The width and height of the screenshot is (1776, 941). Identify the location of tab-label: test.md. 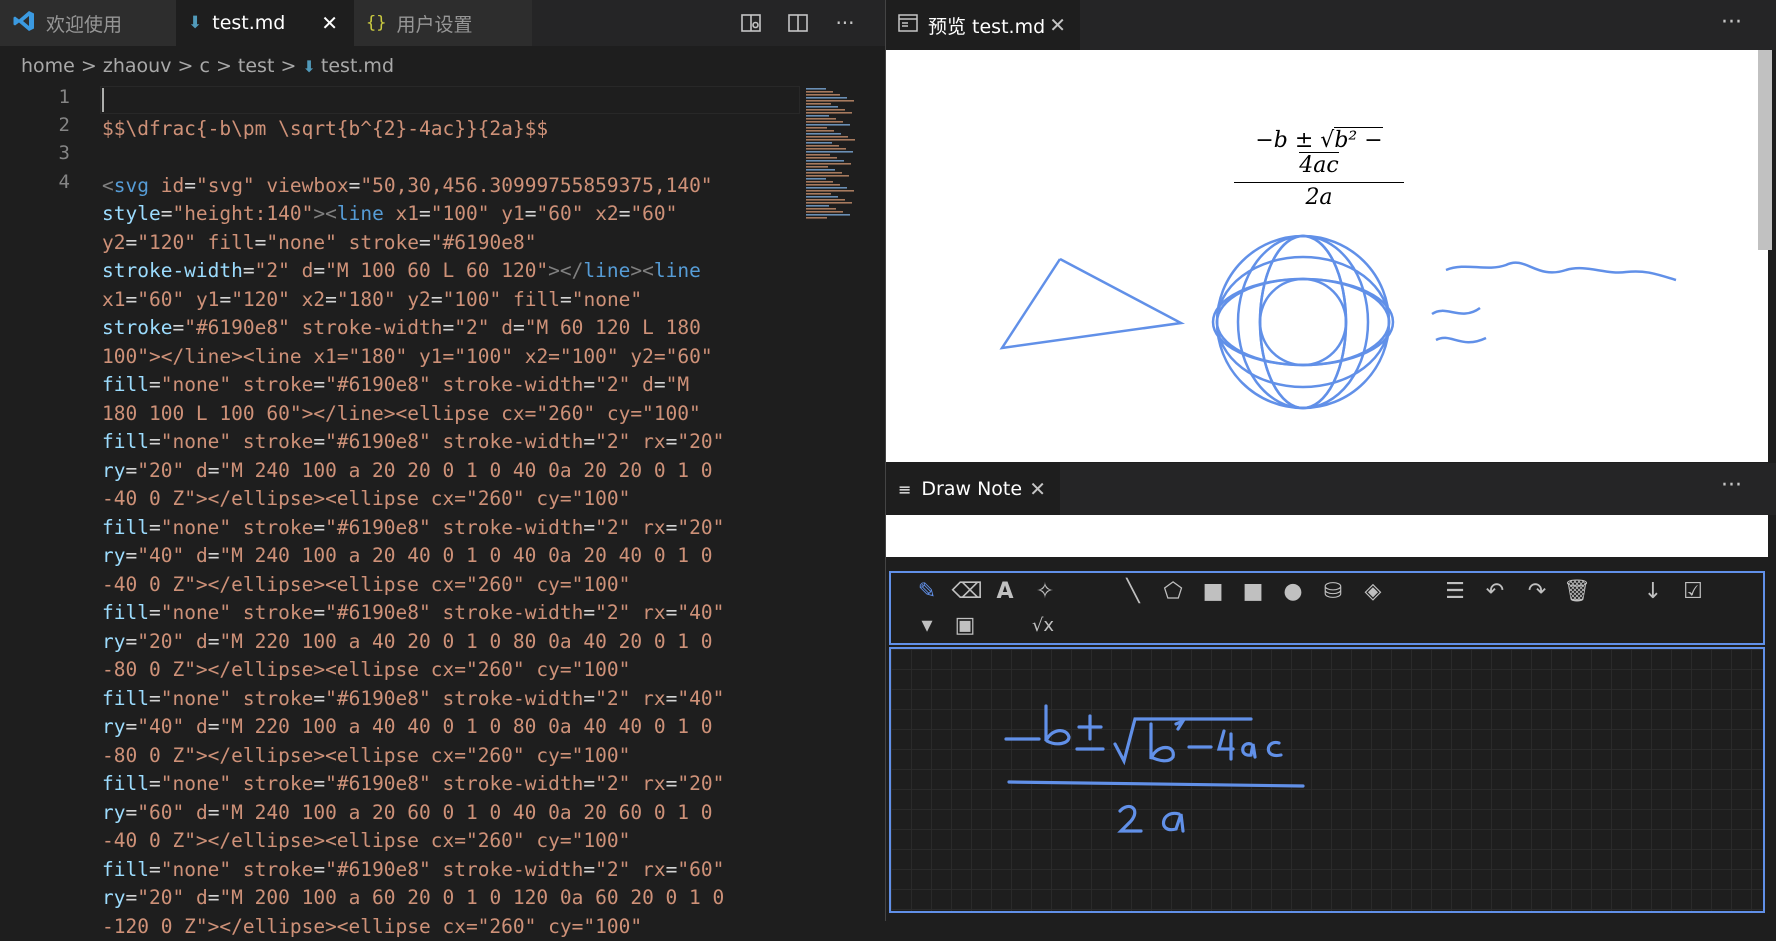
(248, 23).